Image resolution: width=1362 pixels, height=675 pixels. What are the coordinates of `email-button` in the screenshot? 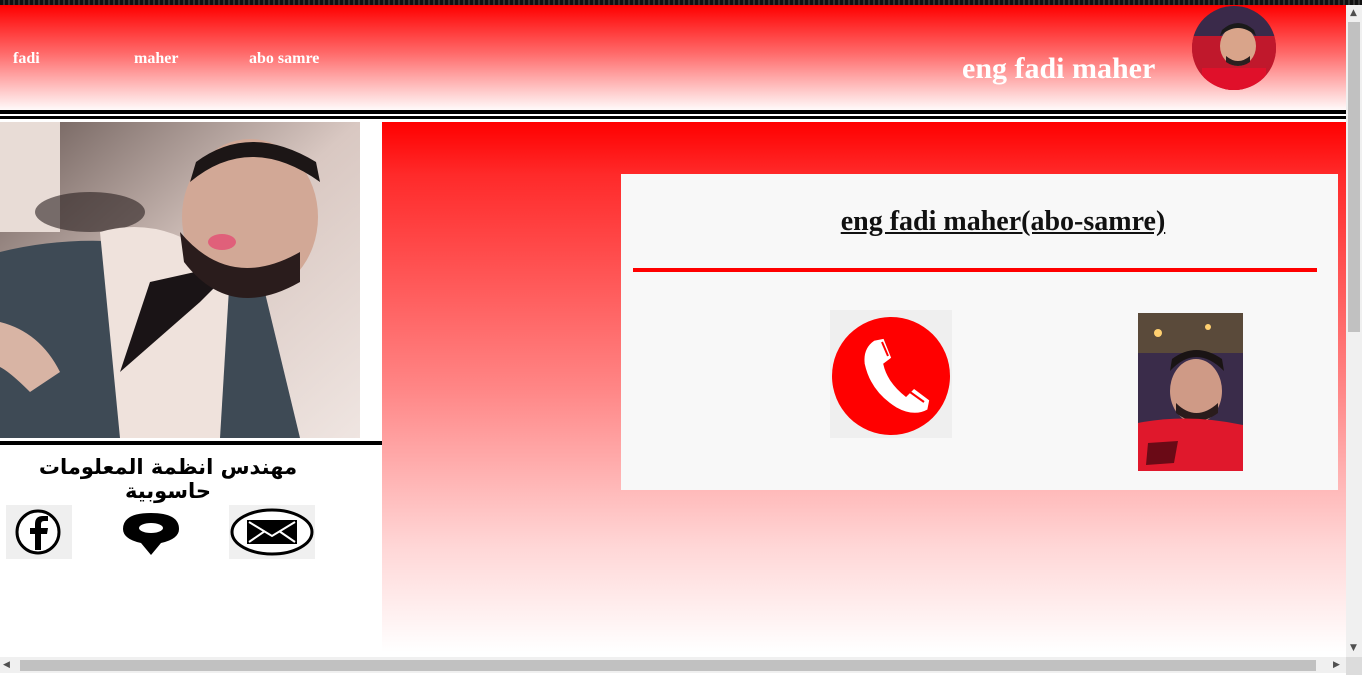 It's located at (272, 532).